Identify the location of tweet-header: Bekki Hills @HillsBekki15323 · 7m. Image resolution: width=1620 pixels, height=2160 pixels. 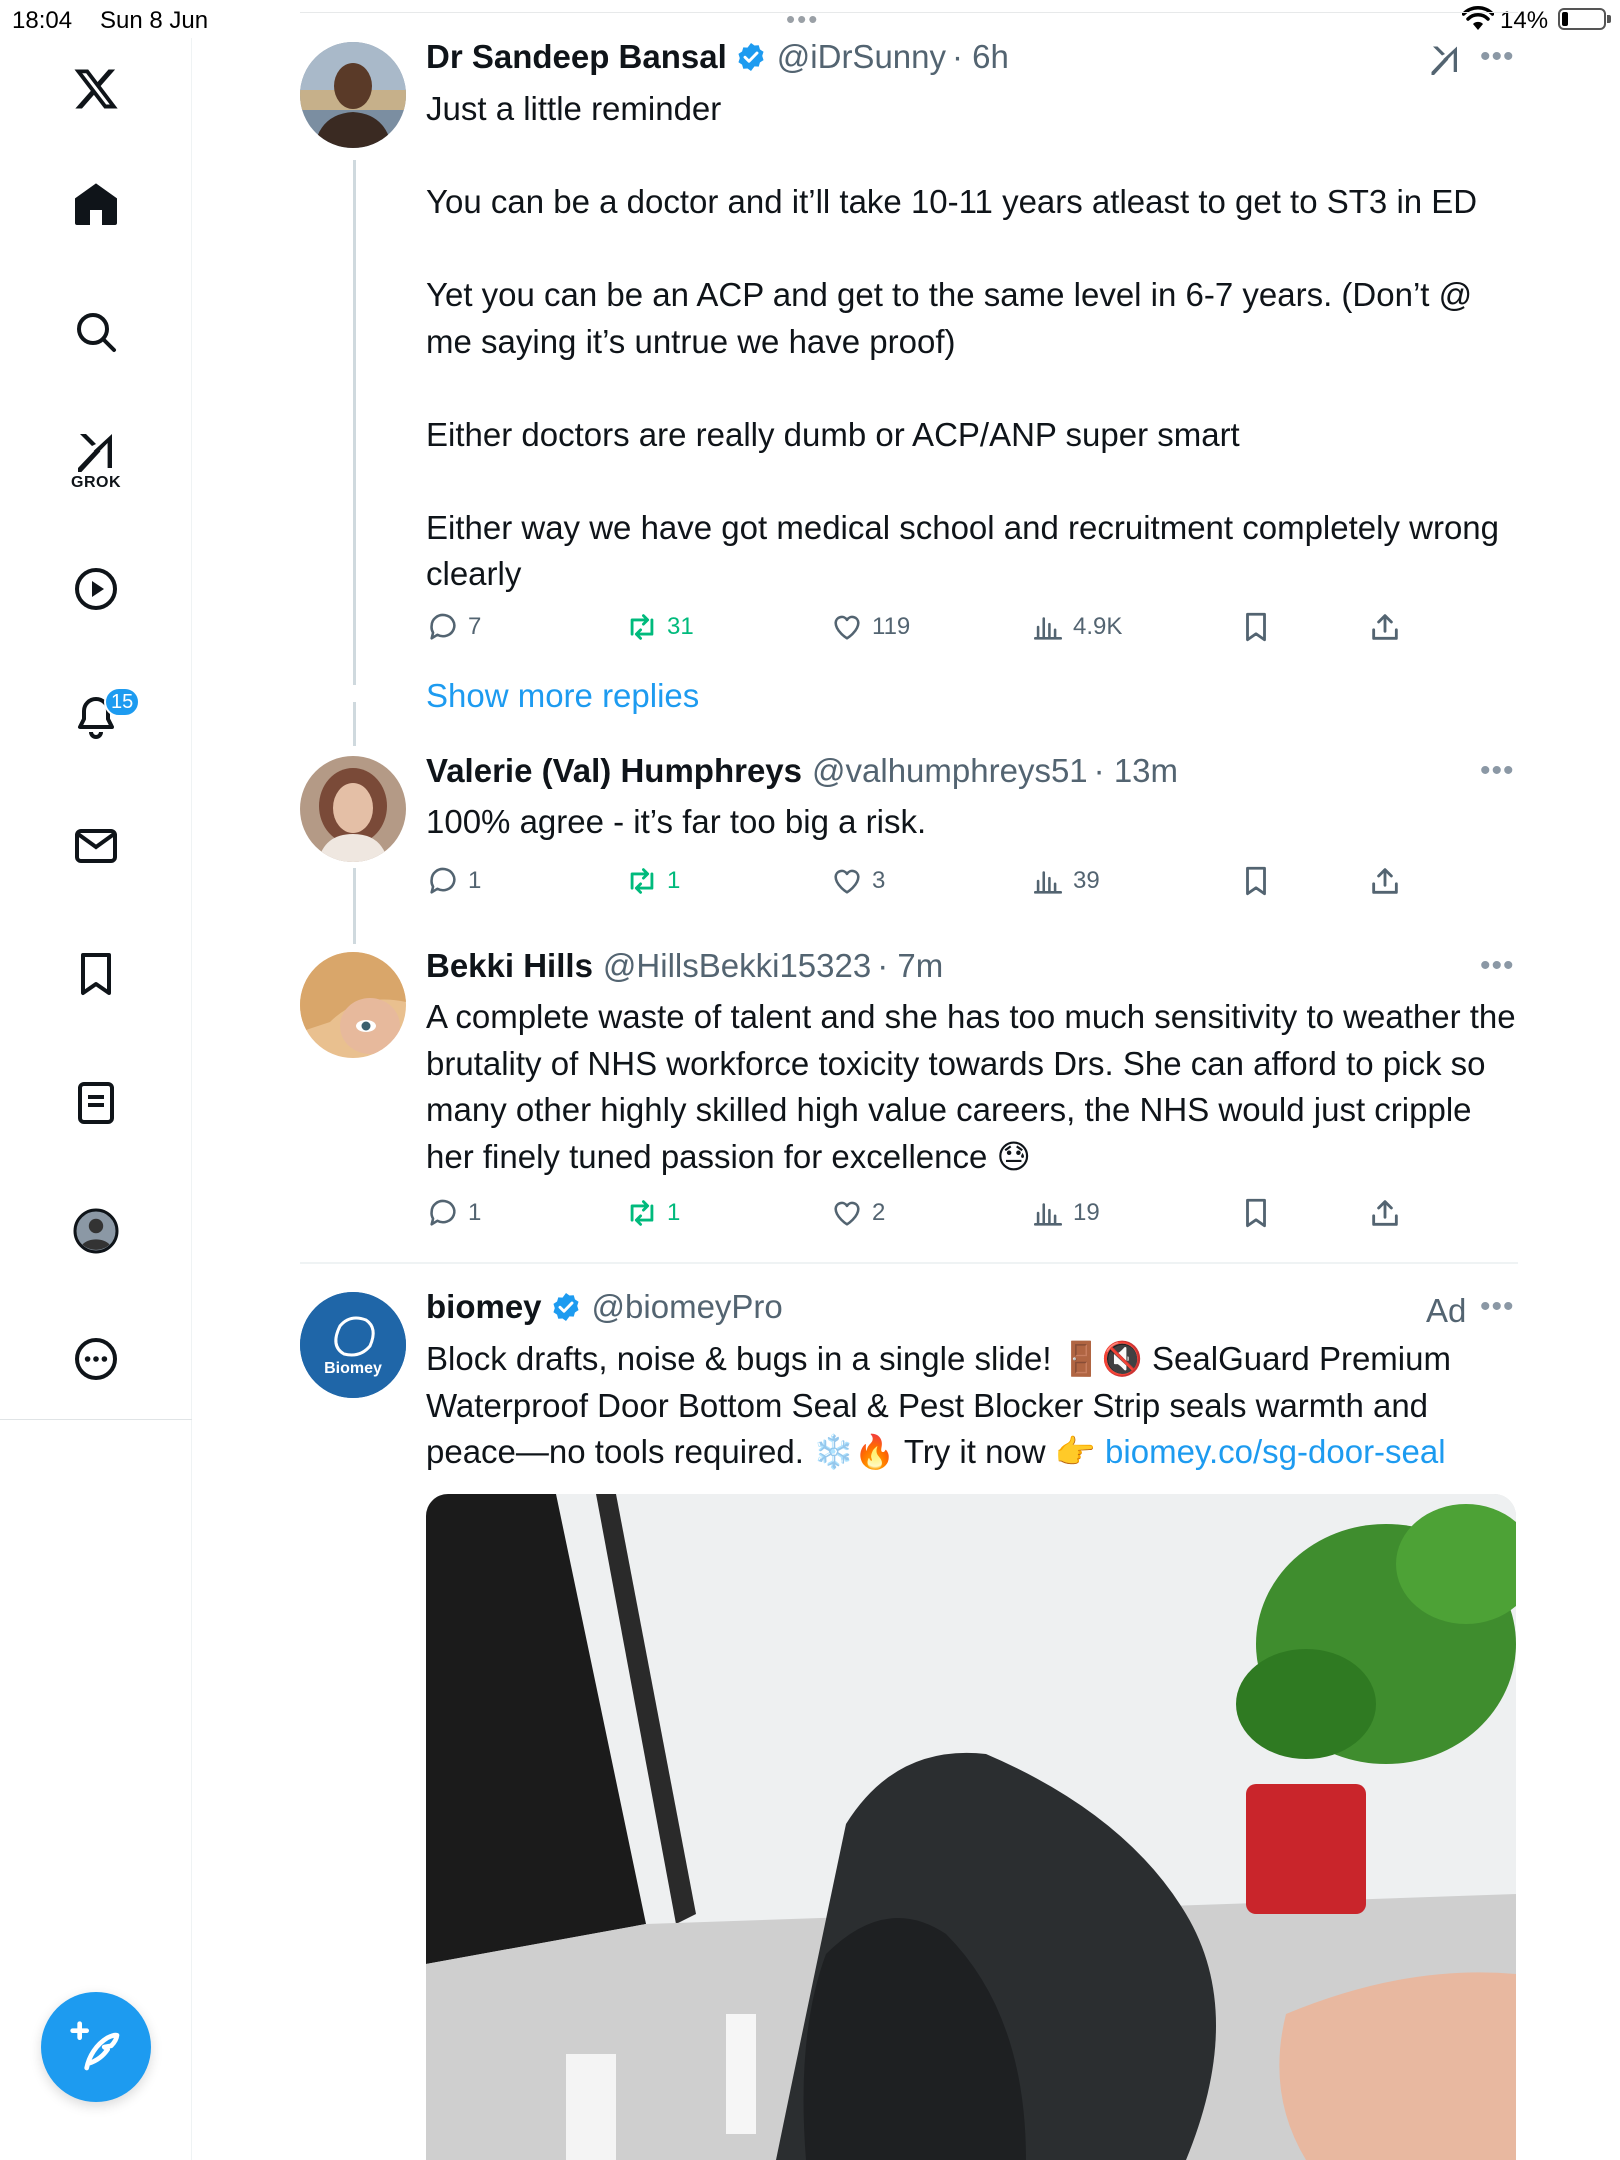
(684, 966).